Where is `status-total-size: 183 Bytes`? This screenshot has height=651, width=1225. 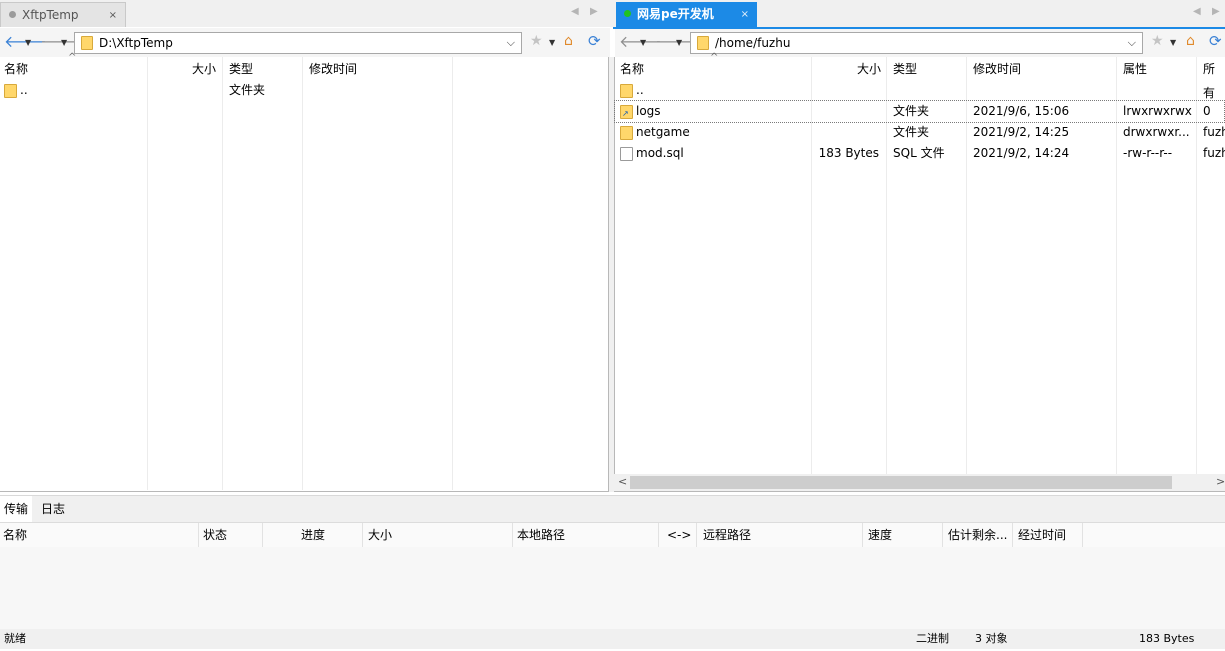 status-total-size: 183 Bytes is located at coordinates (1167, 638).